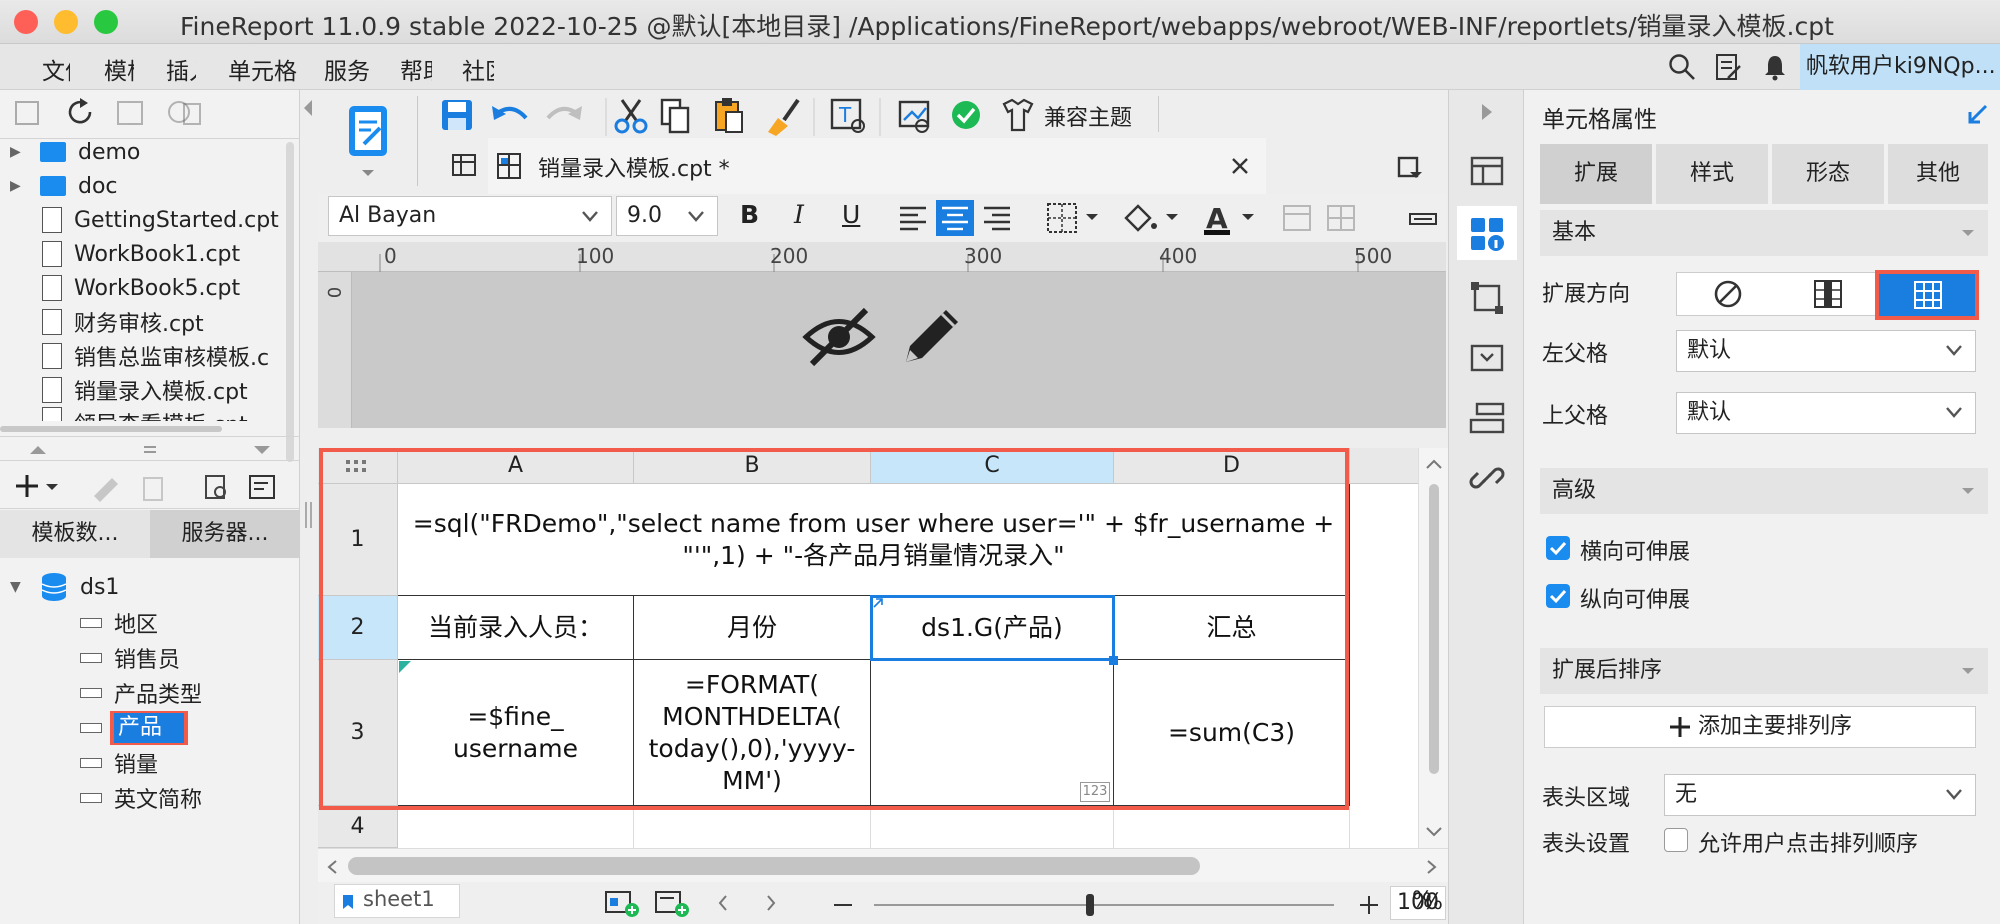 This screenshot has width=2000, height=924. Describe the element at coordinates (358, 827) in the screenshot. I see `row-header-4: 4` at that location.